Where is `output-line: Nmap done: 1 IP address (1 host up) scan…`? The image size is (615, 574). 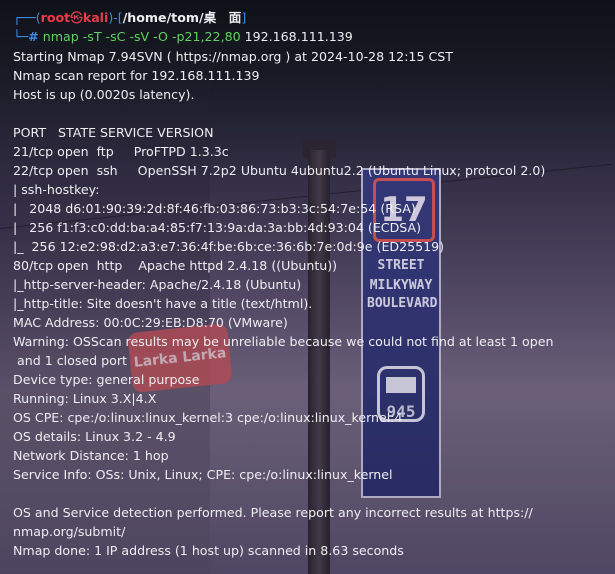
output-line: Nmap done: 1 IP address (1 host up) scan… is located at coordinates (208, 550).